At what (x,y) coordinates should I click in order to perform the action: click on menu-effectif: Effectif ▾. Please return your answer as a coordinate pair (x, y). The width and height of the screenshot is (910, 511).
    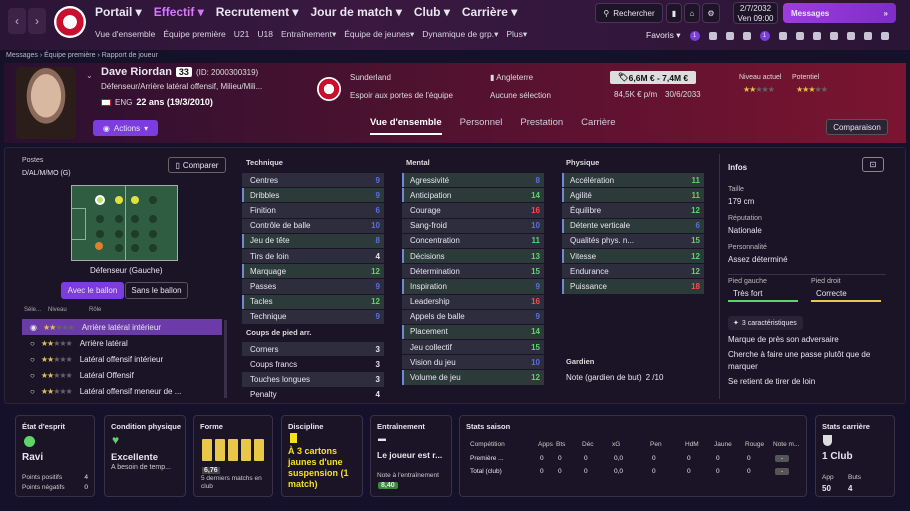
    Looking at the image, I should click on (179, 12).